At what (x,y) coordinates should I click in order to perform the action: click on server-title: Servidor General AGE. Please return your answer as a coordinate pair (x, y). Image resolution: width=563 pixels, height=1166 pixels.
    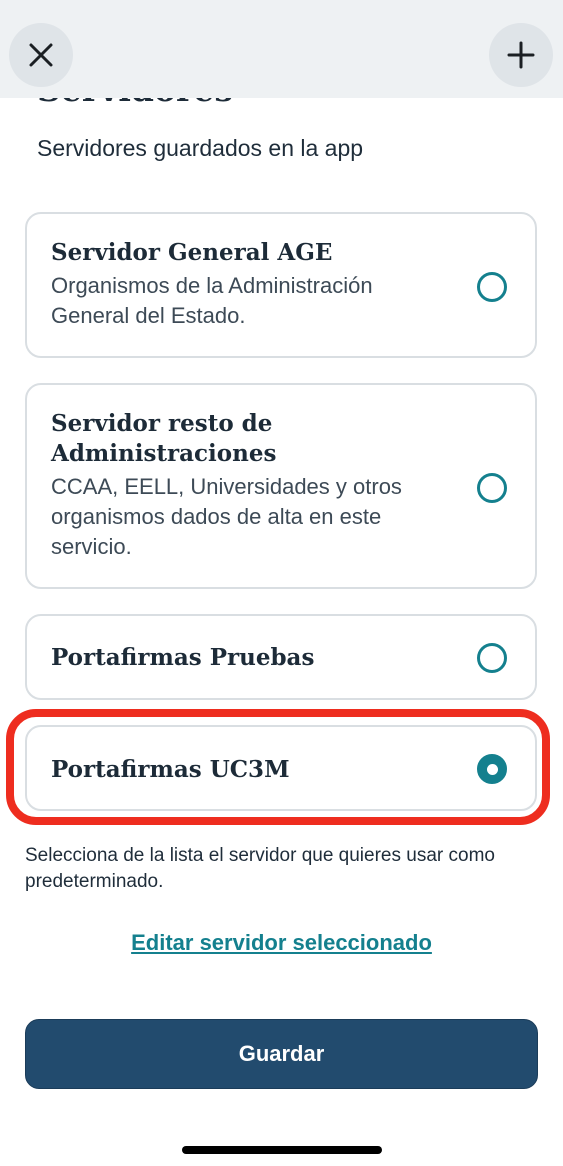
    Looking at the image, I should click on (192, 252).